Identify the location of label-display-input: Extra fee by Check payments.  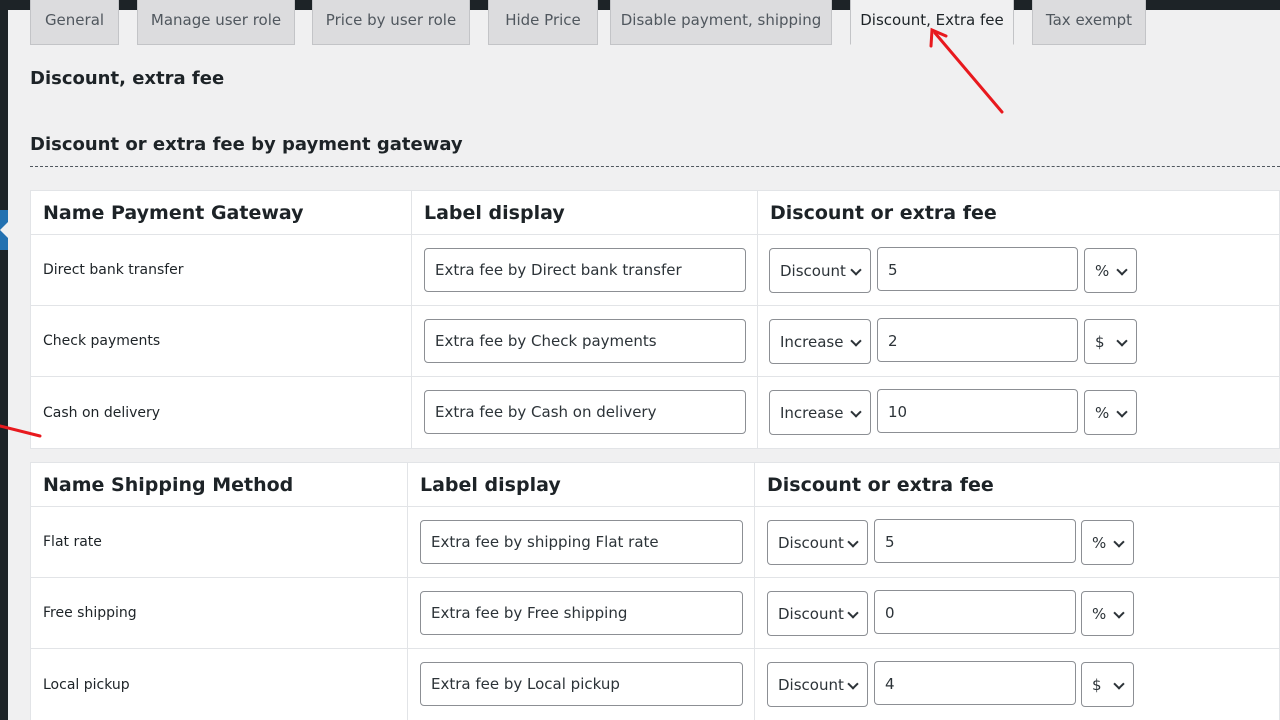
(585, 341).